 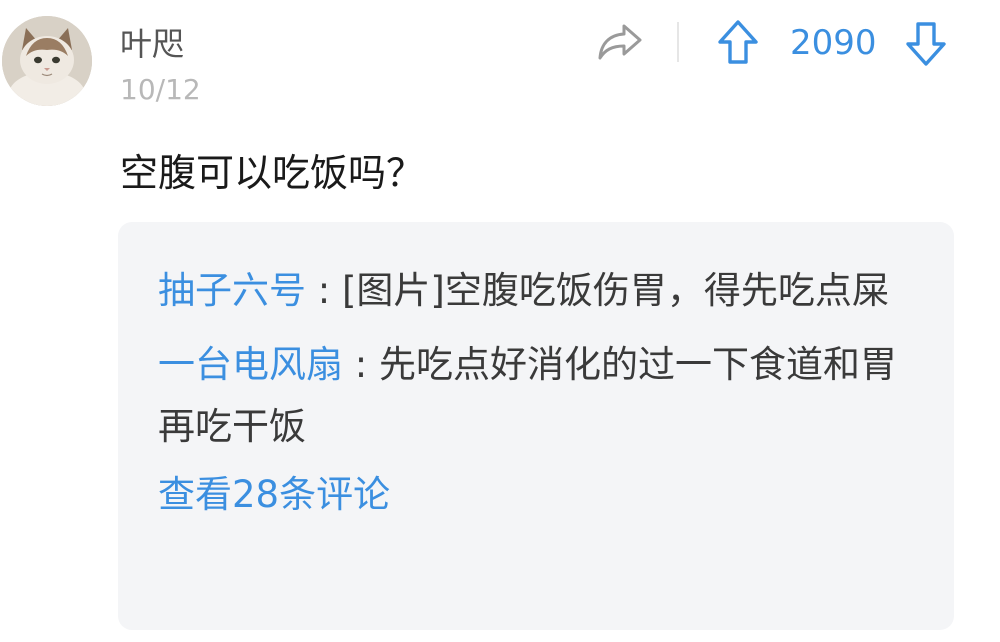 What do you see at coordinates (615, 290) in the screenshot?
I see `comment-text: [图片]空腹吃饭伤胃，得先吃点屎` at bounding box center [615, 290].